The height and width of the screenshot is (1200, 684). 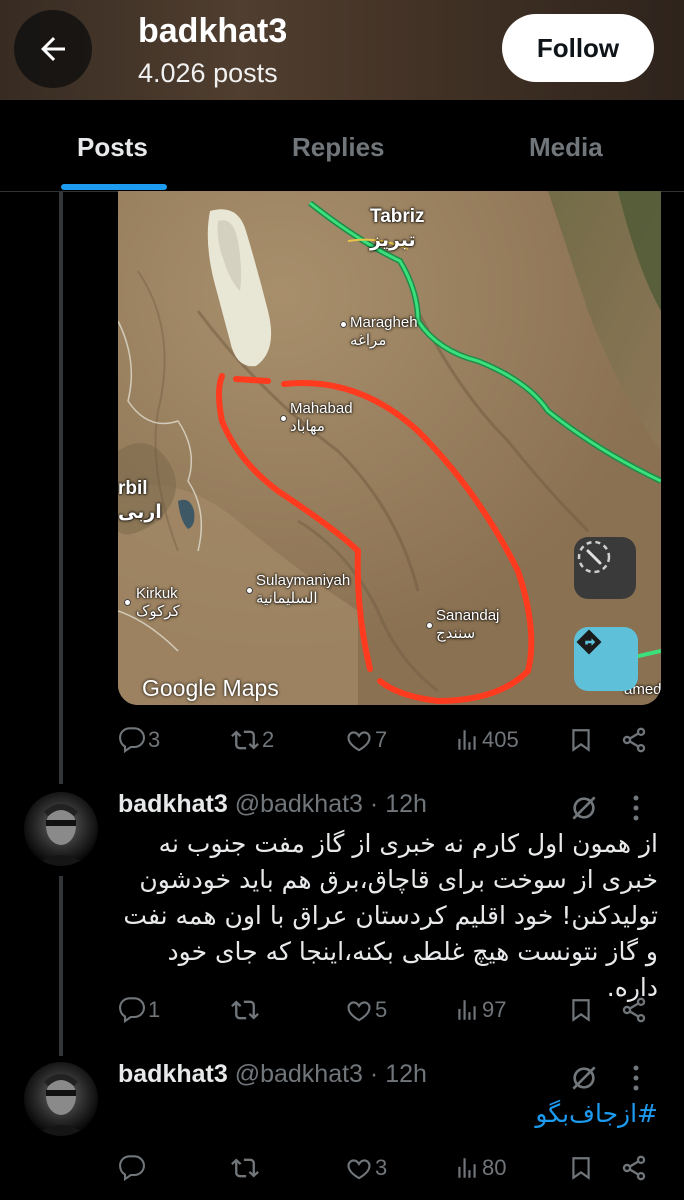 I want to click on reply-button, so click(x=133, y=1168).